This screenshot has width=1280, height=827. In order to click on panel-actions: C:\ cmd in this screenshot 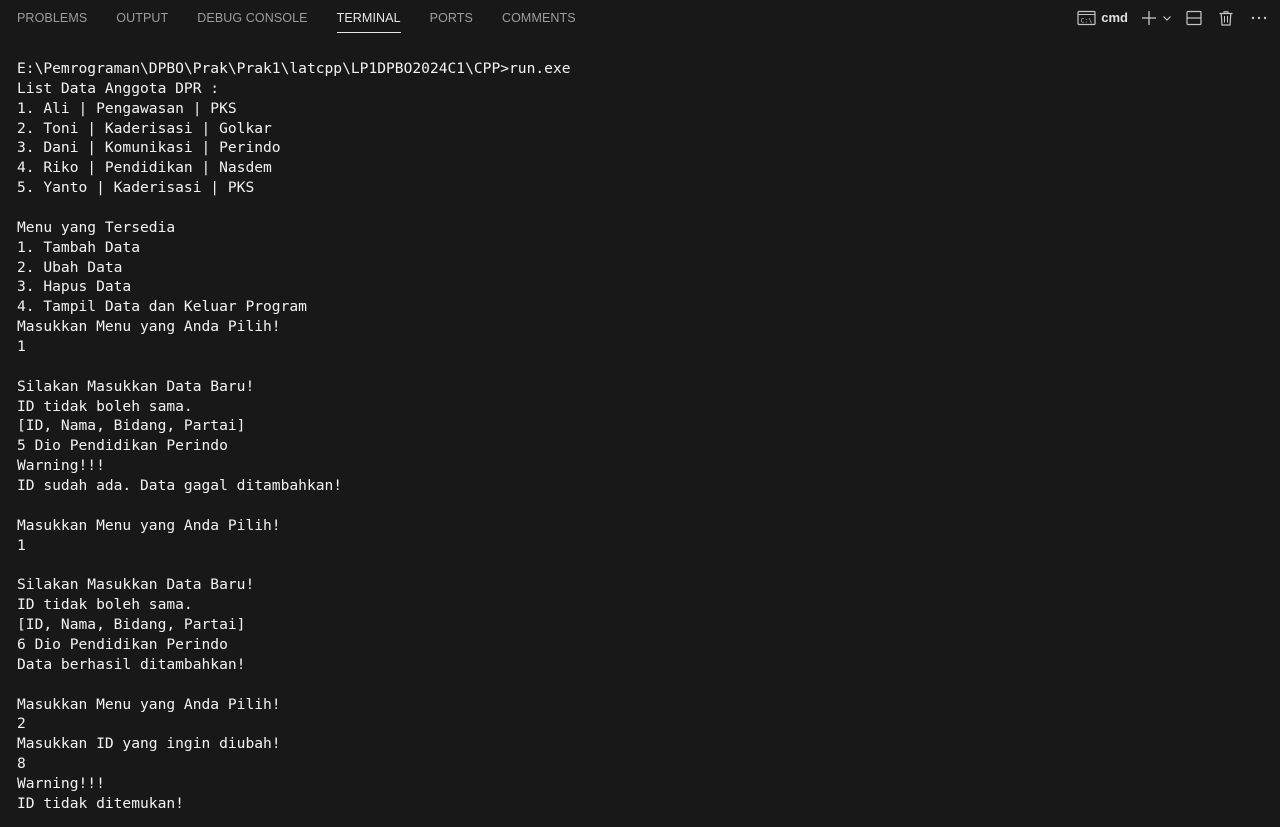, I will do `click(1178, 17)`.